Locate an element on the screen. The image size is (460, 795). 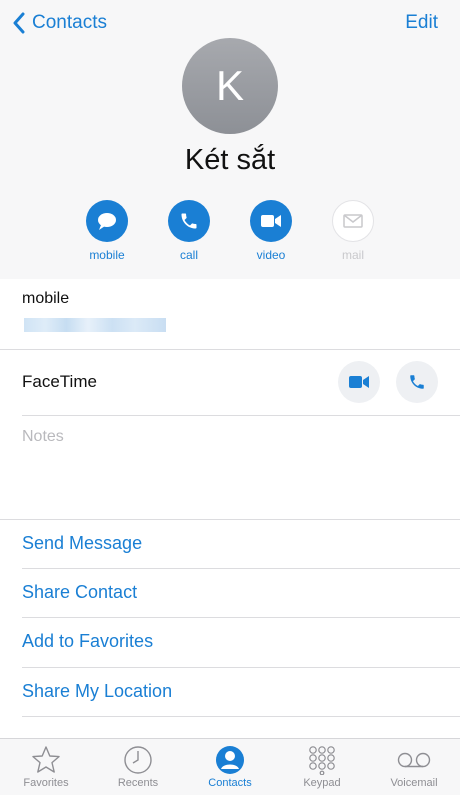
mail-action: mail is located at coordinates (353, 231).